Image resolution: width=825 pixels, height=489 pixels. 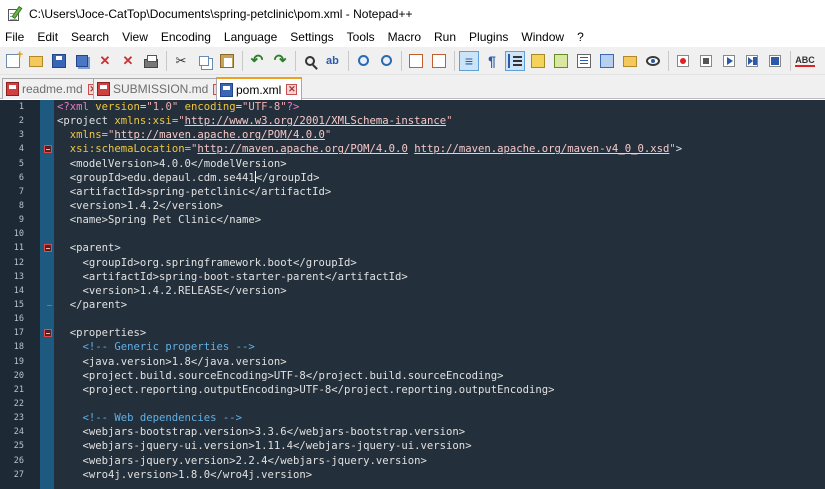 I want to click on open-file-button, so click(x=36, y=61).